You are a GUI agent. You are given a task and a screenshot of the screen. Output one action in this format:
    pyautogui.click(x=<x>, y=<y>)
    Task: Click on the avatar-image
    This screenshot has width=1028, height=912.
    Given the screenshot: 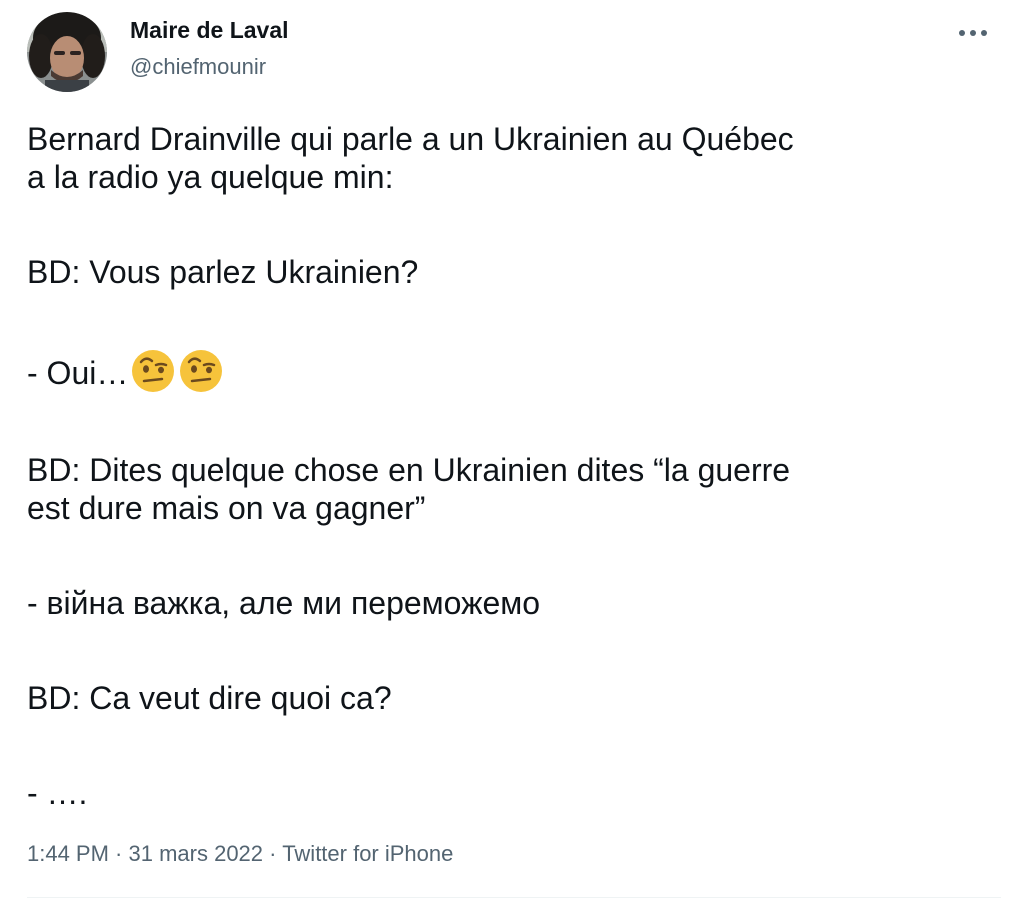 What is the action you would take?
    pyautogui.click(x=67, y=52)
    